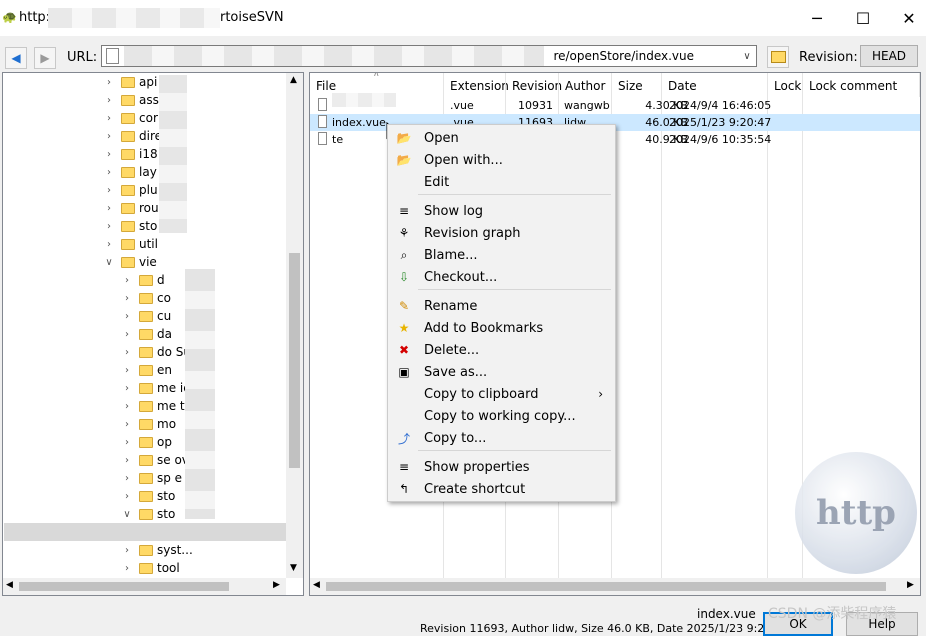 The height and width of the screenshot is (636, 926). What do you see at coordinates (861, 85) in the screenshot?
I see `column-header: Lock comment` at bounding box center [861, 85].